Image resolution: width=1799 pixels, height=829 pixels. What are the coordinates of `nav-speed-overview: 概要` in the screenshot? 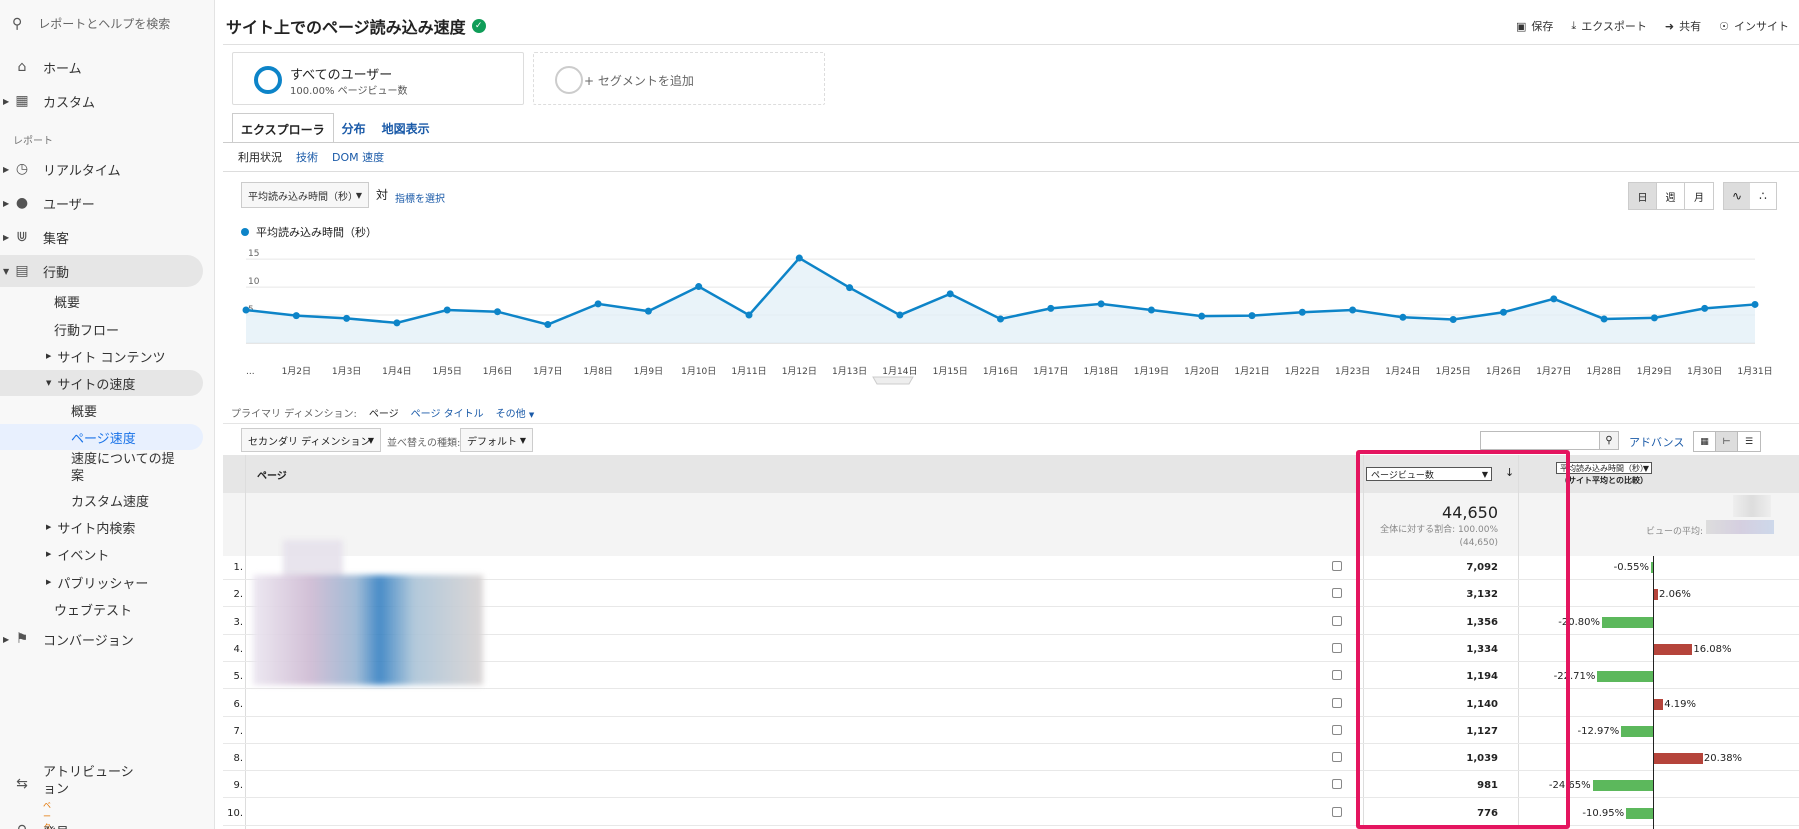 It's located at (84, 410).